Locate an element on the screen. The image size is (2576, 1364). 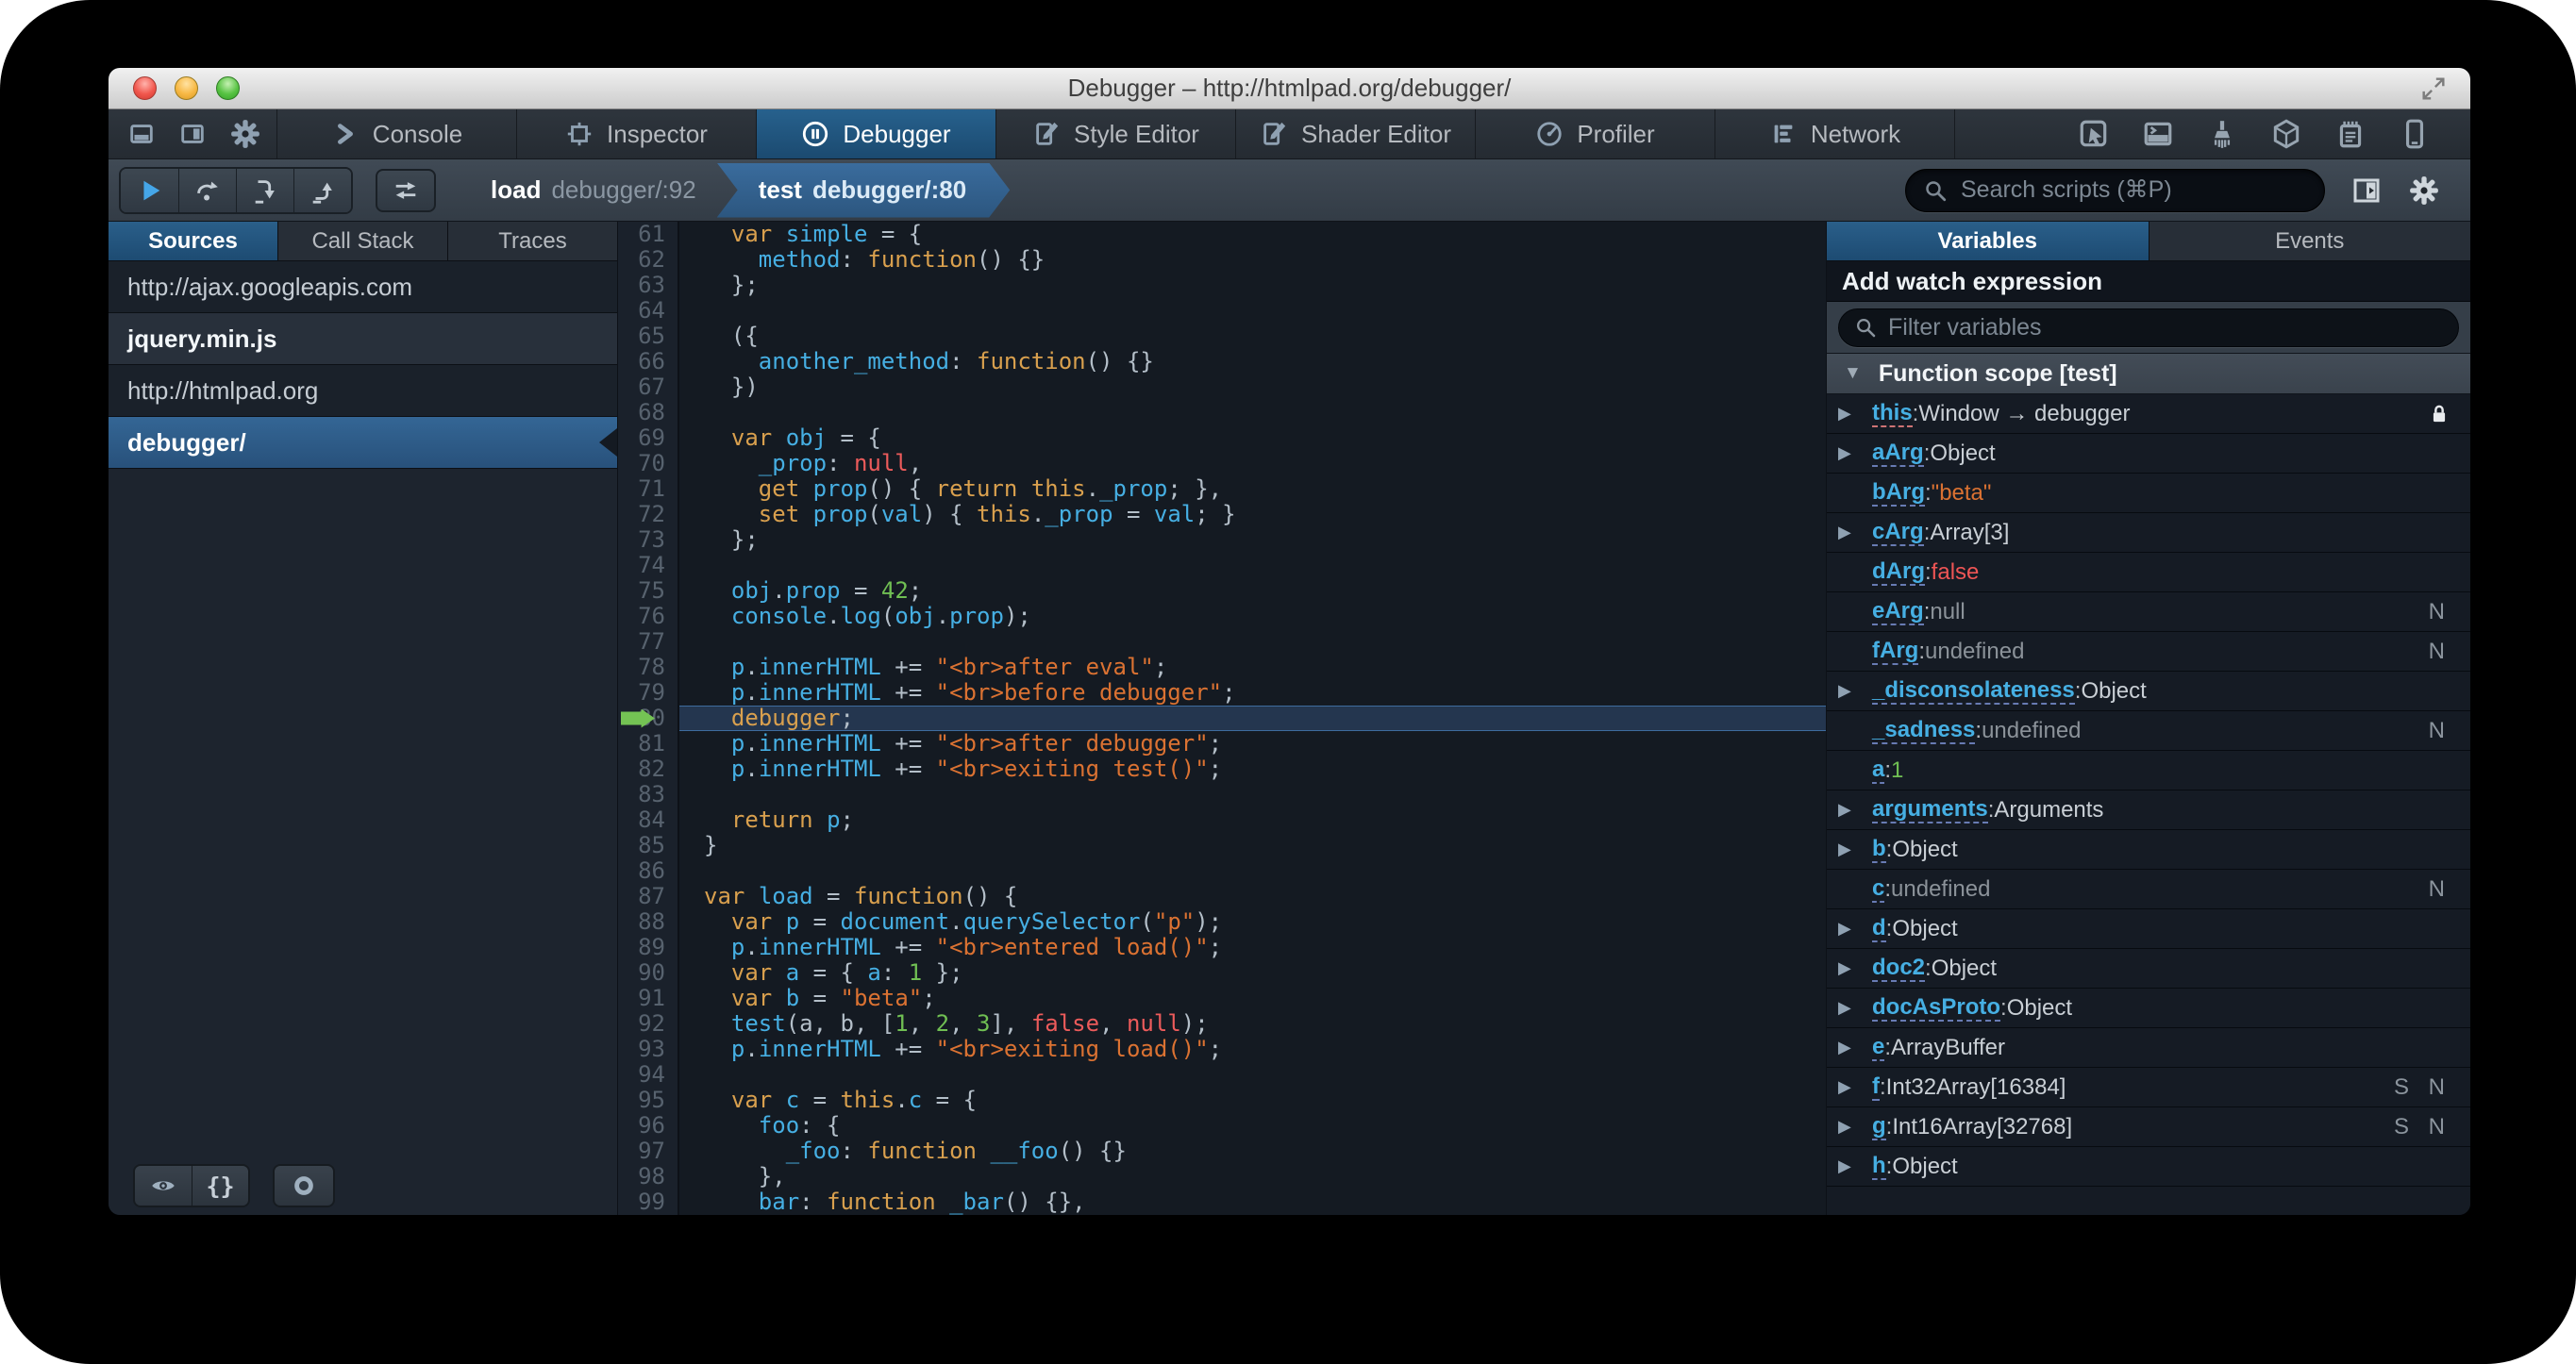
line-number: 85 is located at coordinates (648, 845).